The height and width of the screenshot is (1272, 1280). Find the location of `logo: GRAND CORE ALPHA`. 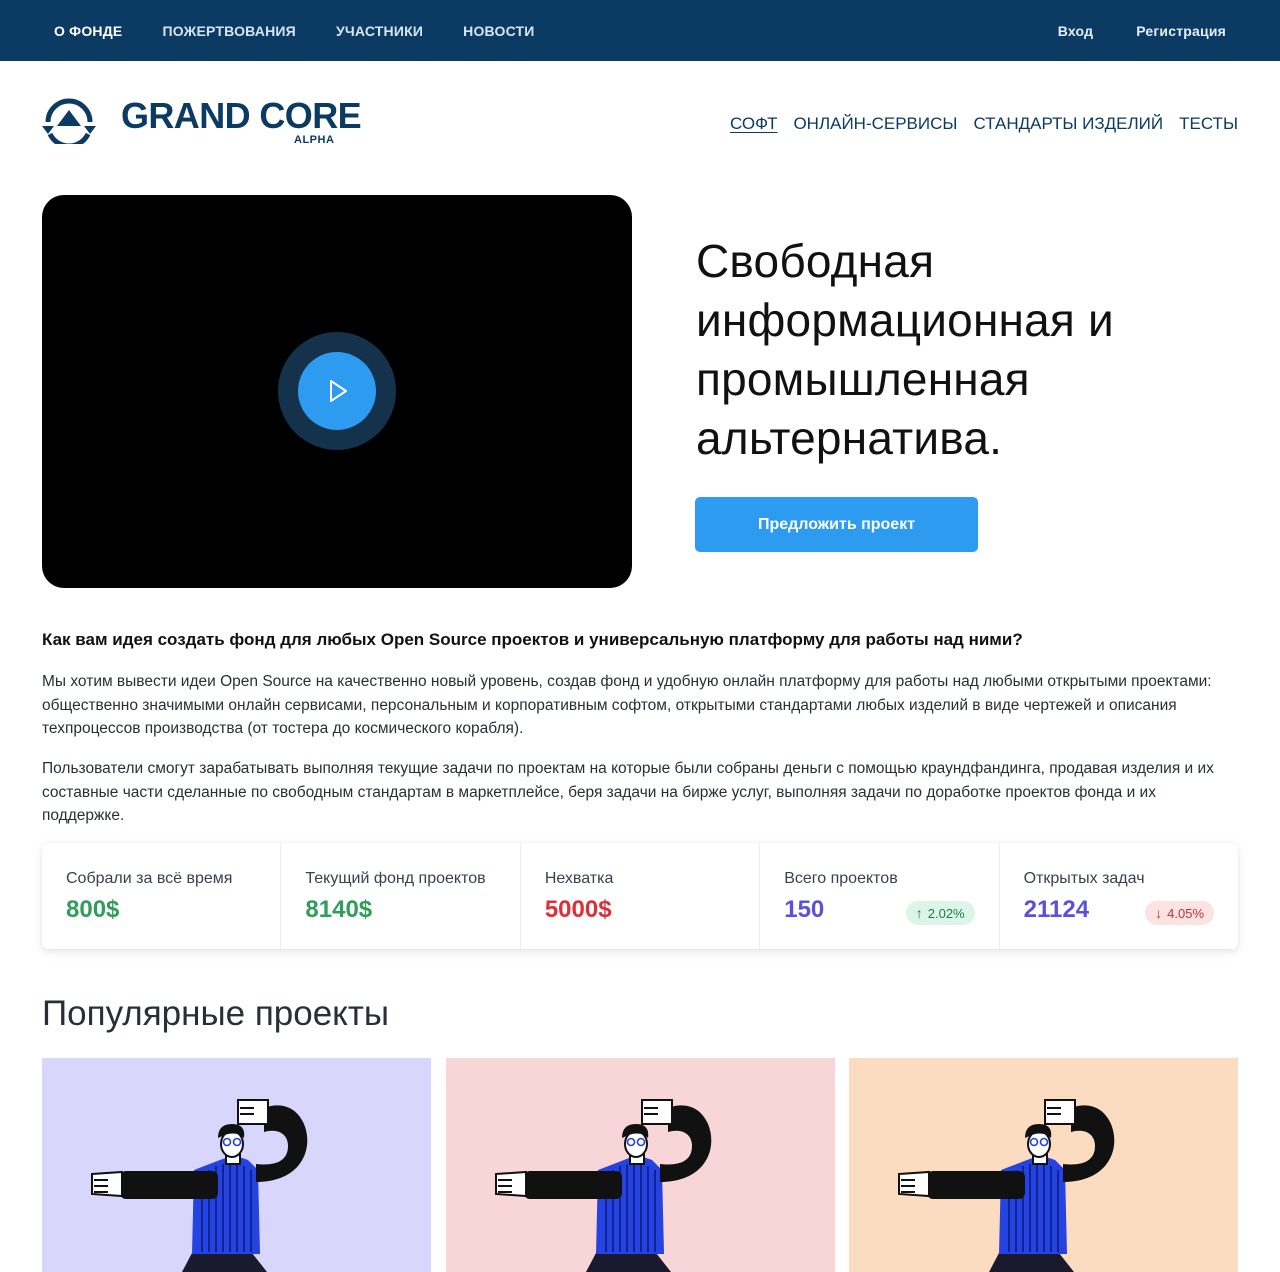

logo: GRAND CORE ALPHA is located at coordinates (202, 122).